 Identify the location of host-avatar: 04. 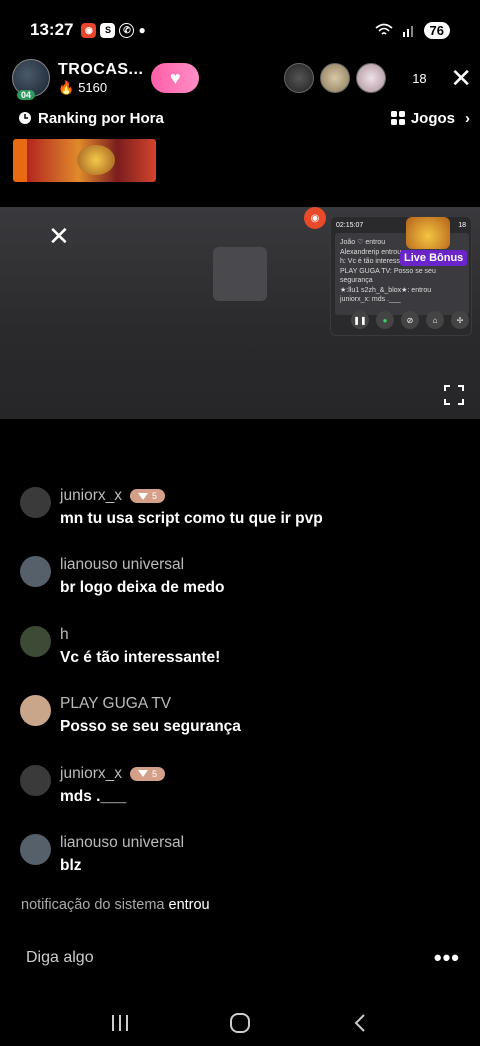
(31, 79).